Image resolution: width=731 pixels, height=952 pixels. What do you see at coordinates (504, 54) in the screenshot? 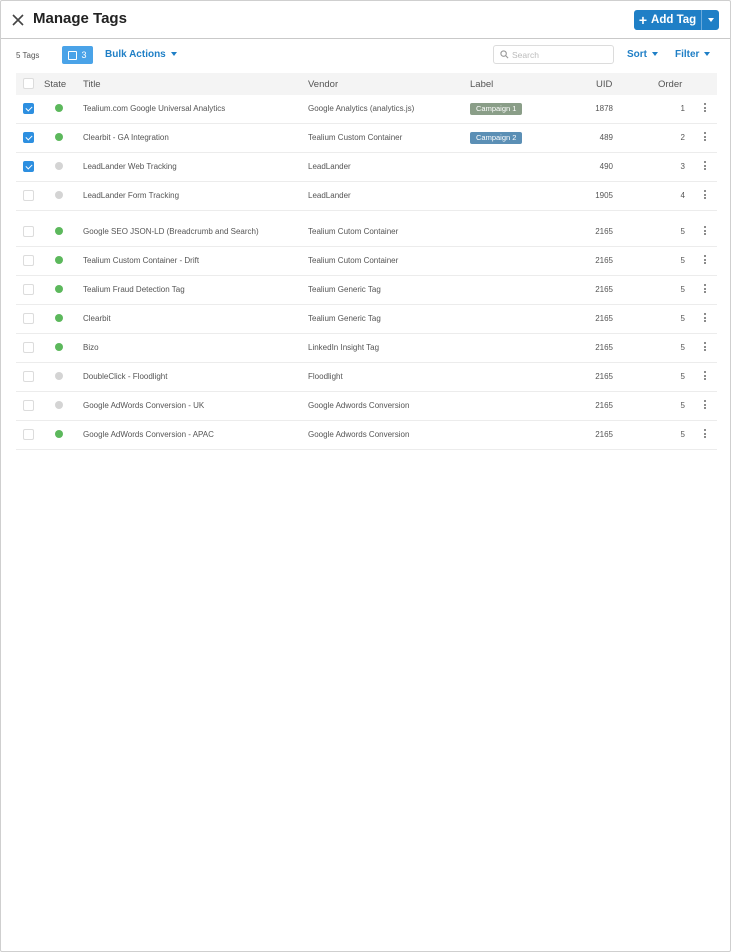
I see `search-icon` at bounding box center [504, 54].